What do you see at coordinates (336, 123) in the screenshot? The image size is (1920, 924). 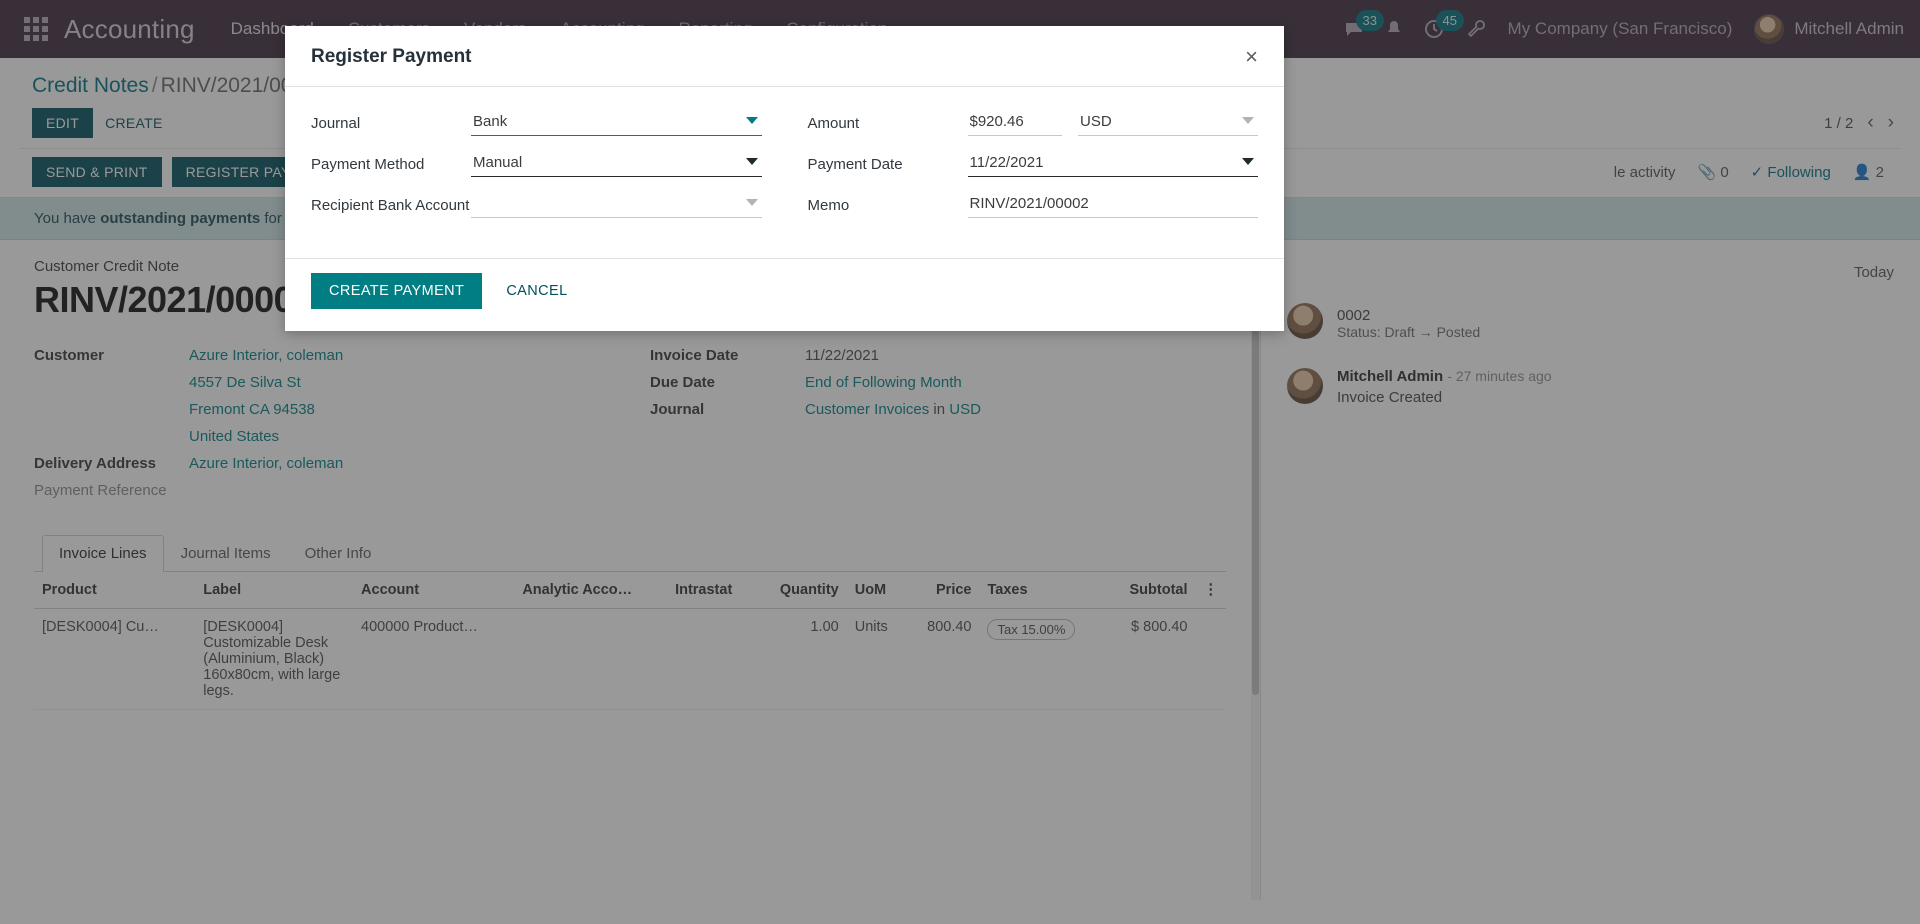 I see `journal-label: Journal` at bounding box center [336, 123].